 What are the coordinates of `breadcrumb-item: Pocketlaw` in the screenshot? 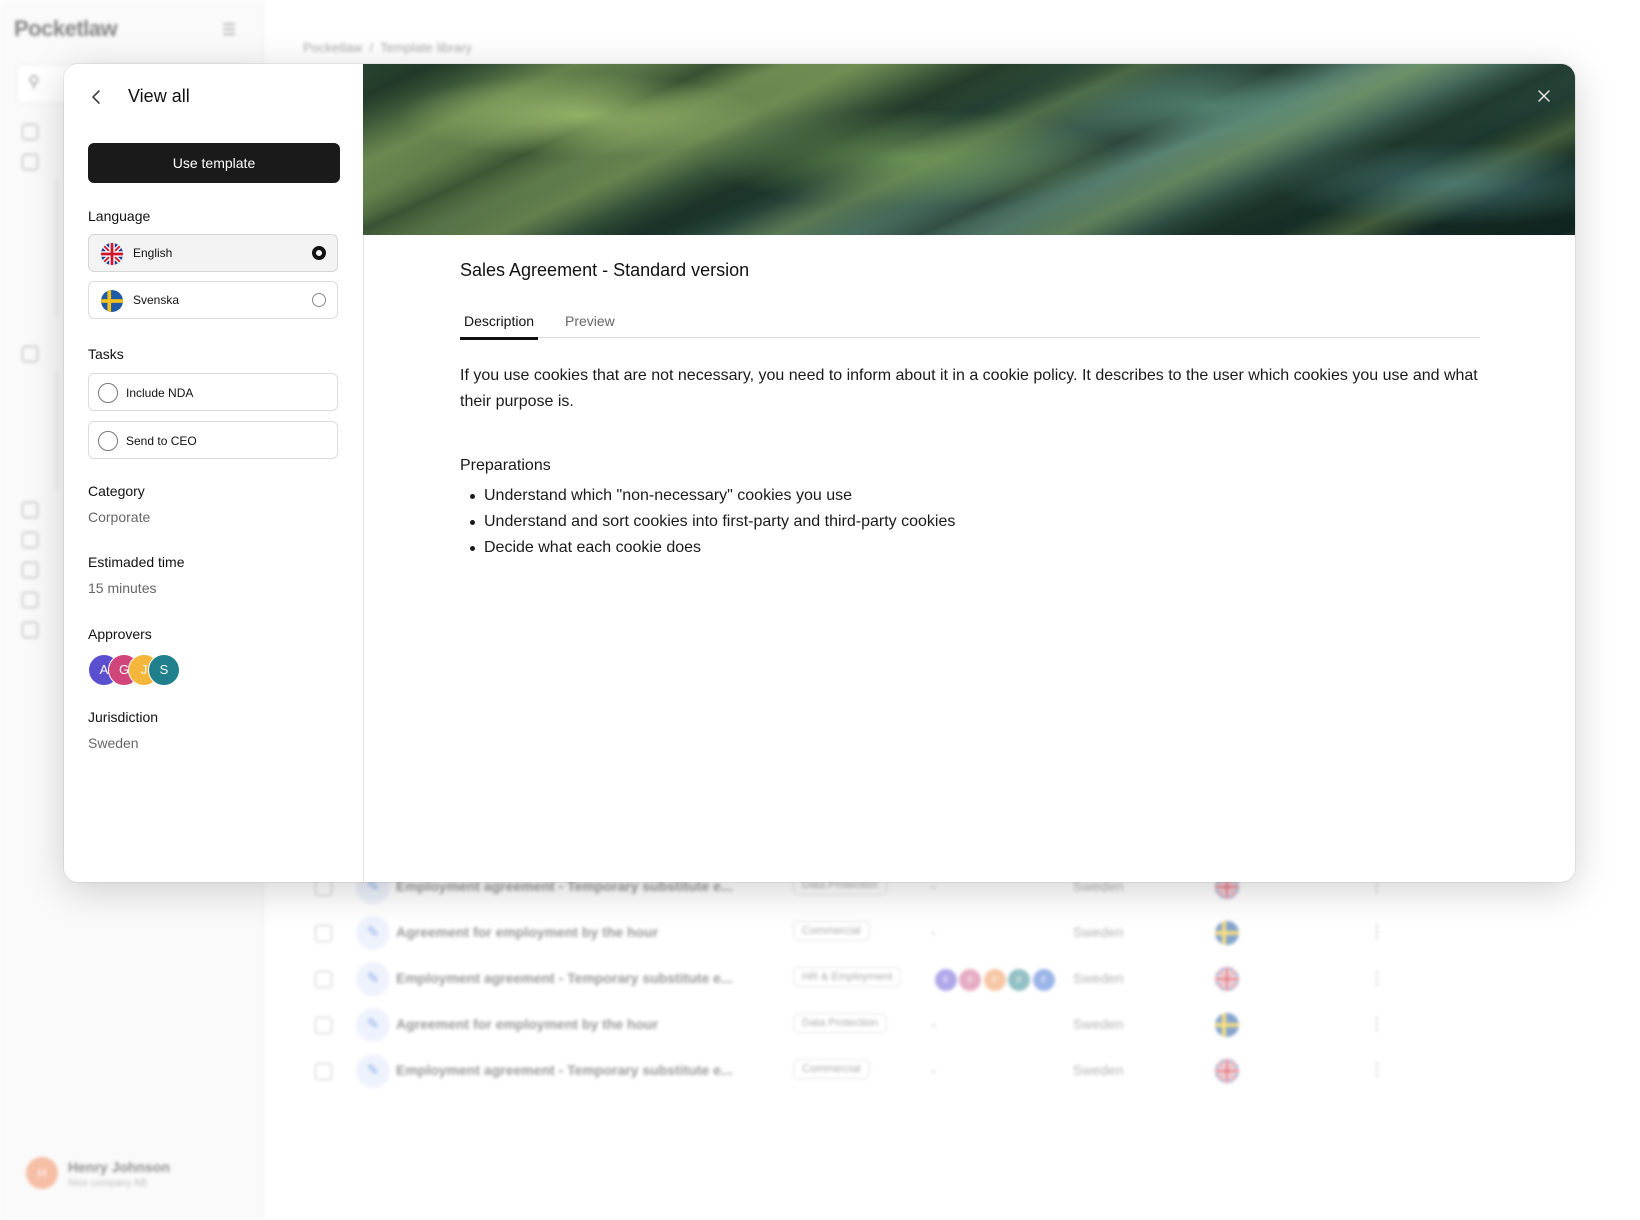 It's located at (332, 47).